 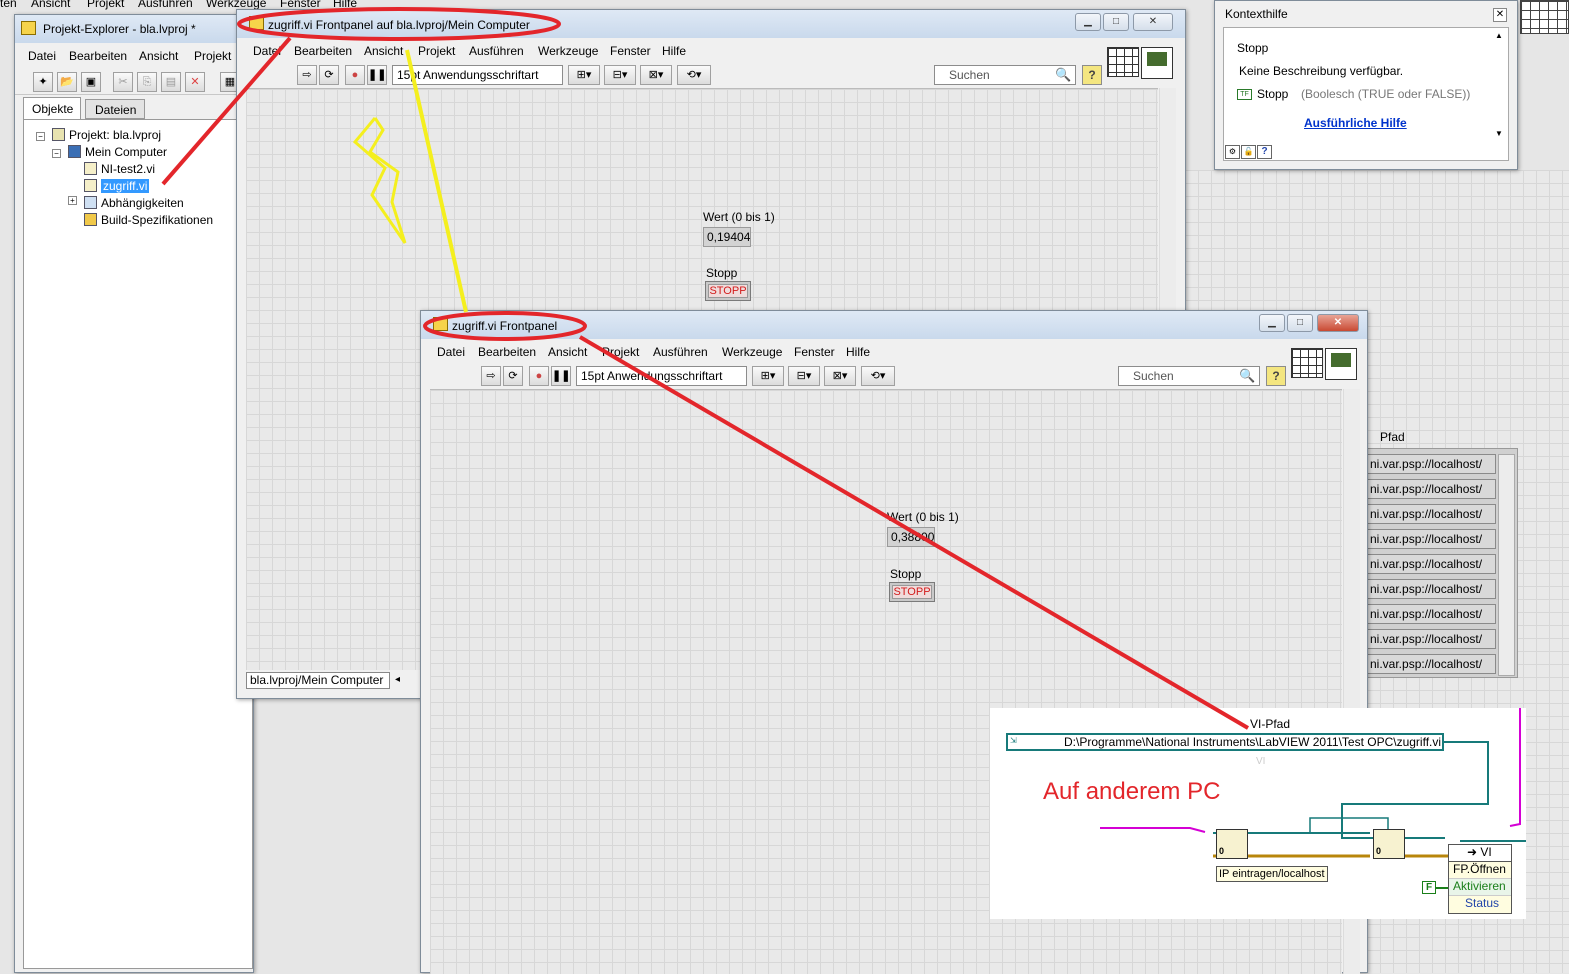 I want to click on desktop-menu-item: Projekt, so click(x=105, y=5).